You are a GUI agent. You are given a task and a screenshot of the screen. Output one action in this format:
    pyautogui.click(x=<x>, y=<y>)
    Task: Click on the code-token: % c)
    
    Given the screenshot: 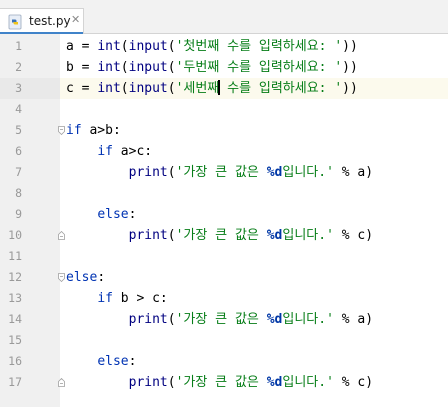 What is the action you would take?
    pyautogui.click(x=353, y=235)
    